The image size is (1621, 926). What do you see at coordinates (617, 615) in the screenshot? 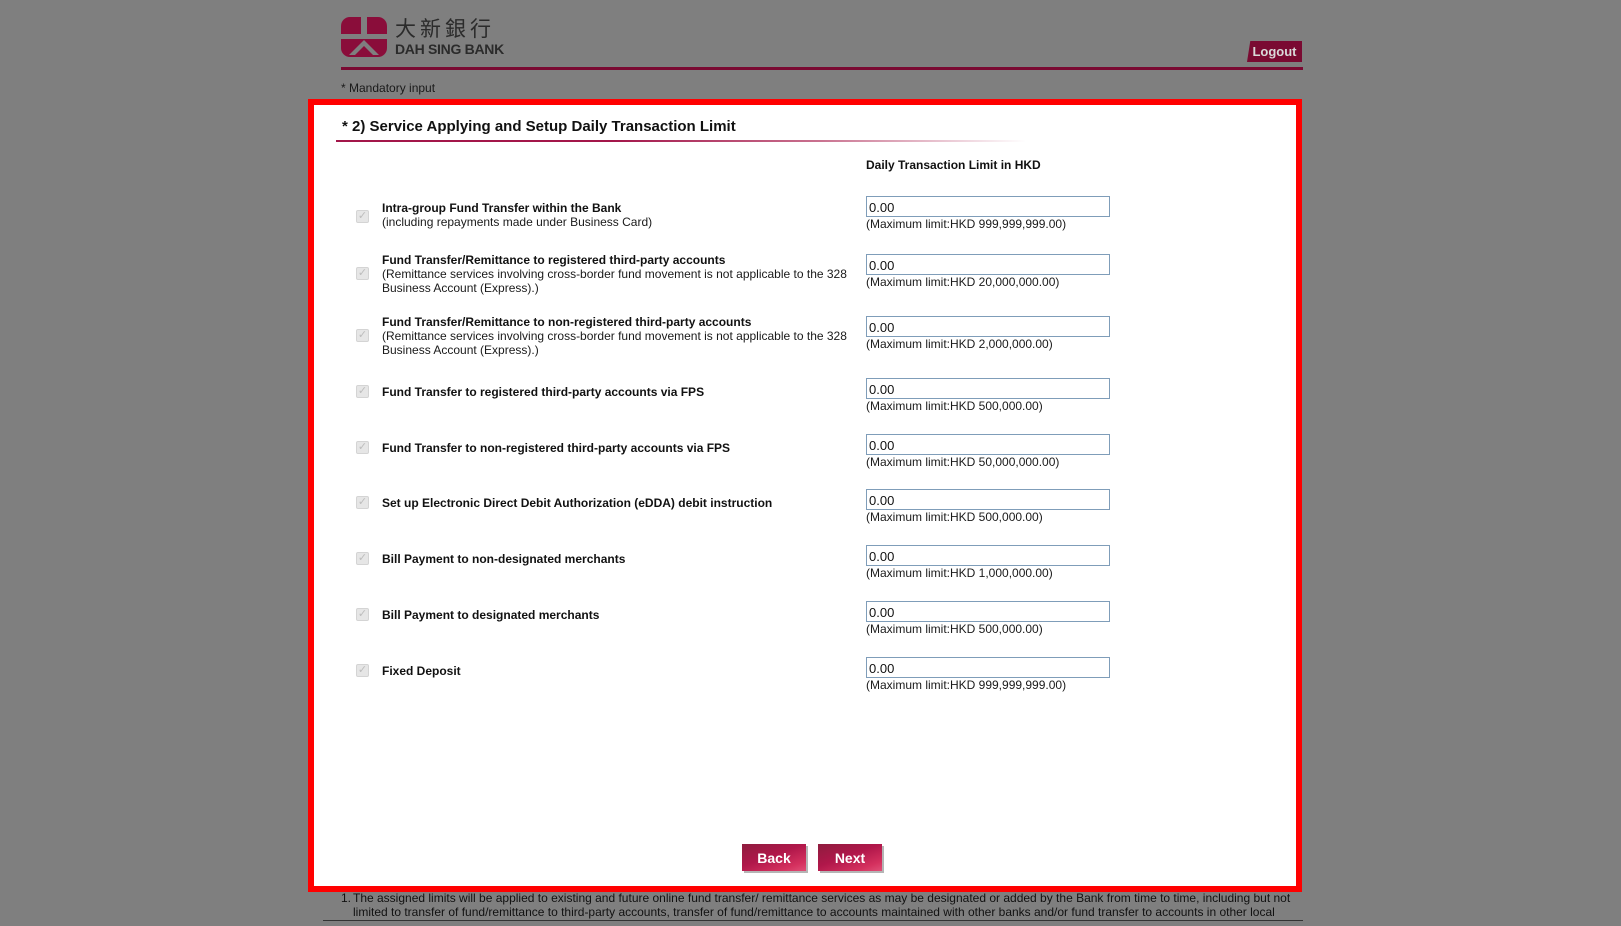
I see `service-label: Bill Payment to designated merchants` at bounding box center [617, 615].